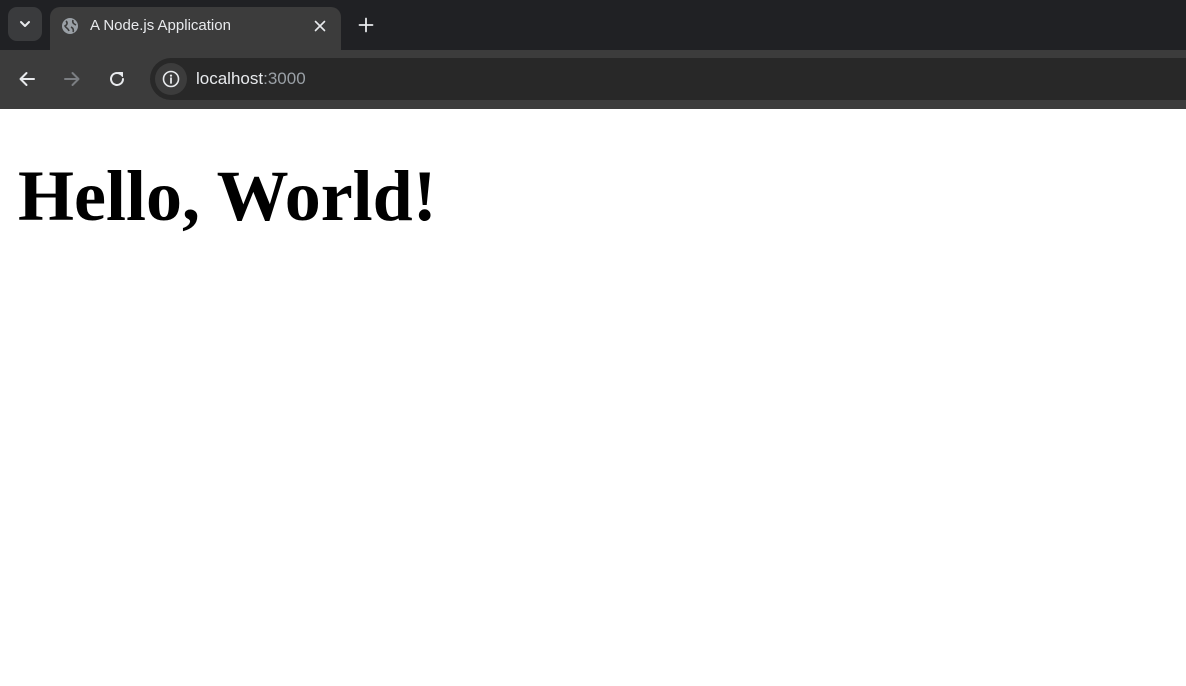 The height and width of the screenshot is (686, 1186). I want to click on site-info-button, so click(171, 79).